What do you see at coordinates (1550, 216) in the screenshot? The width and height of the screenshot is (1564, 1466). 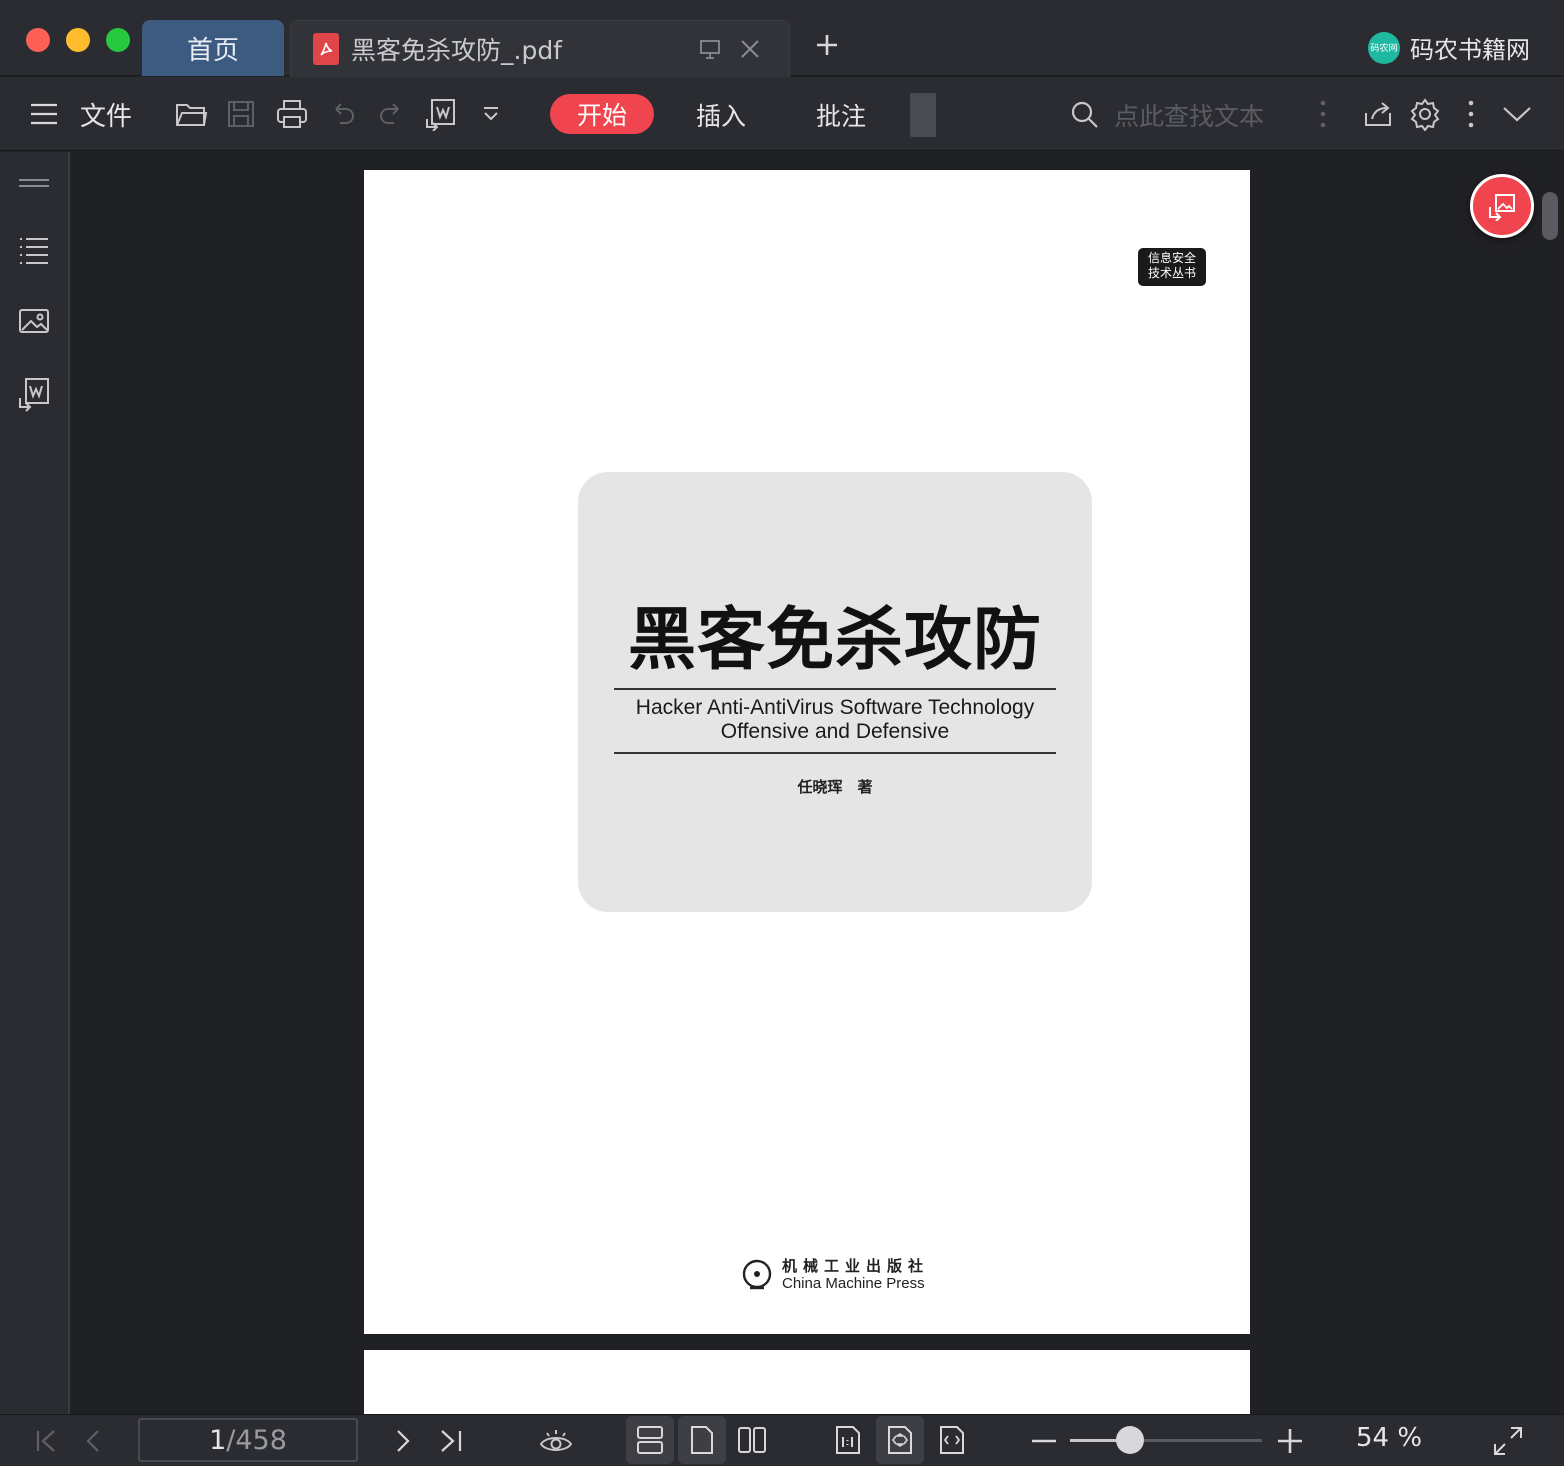 I see `vertical-scrollbar-thumb` at bounding box center [1550, 216].